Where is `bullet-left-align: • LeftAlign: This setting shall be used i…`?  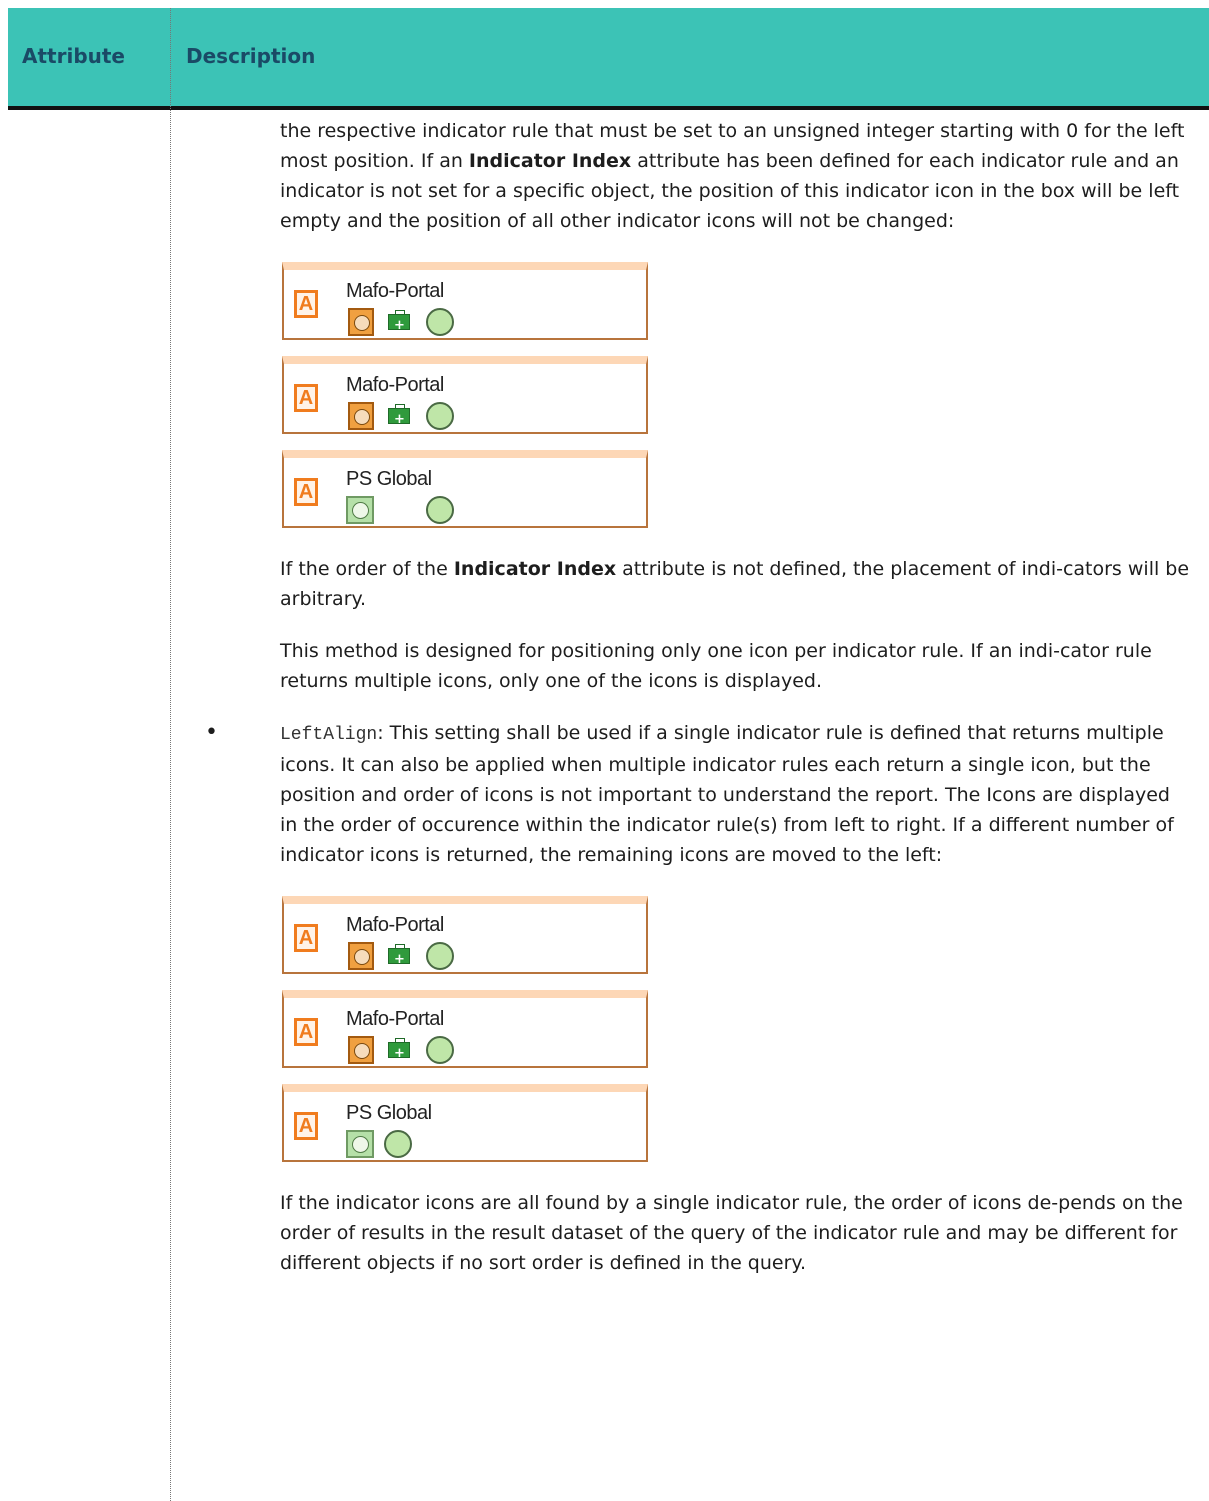 bullet-left-align: • LeftAlign: This setting shall be used i… is located at coordinates (689, 793).